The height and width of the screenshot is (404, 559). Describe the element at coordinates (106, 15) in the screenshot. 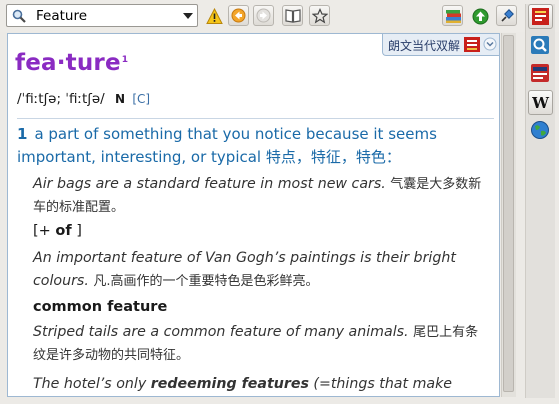

I see `search-input` at that location.